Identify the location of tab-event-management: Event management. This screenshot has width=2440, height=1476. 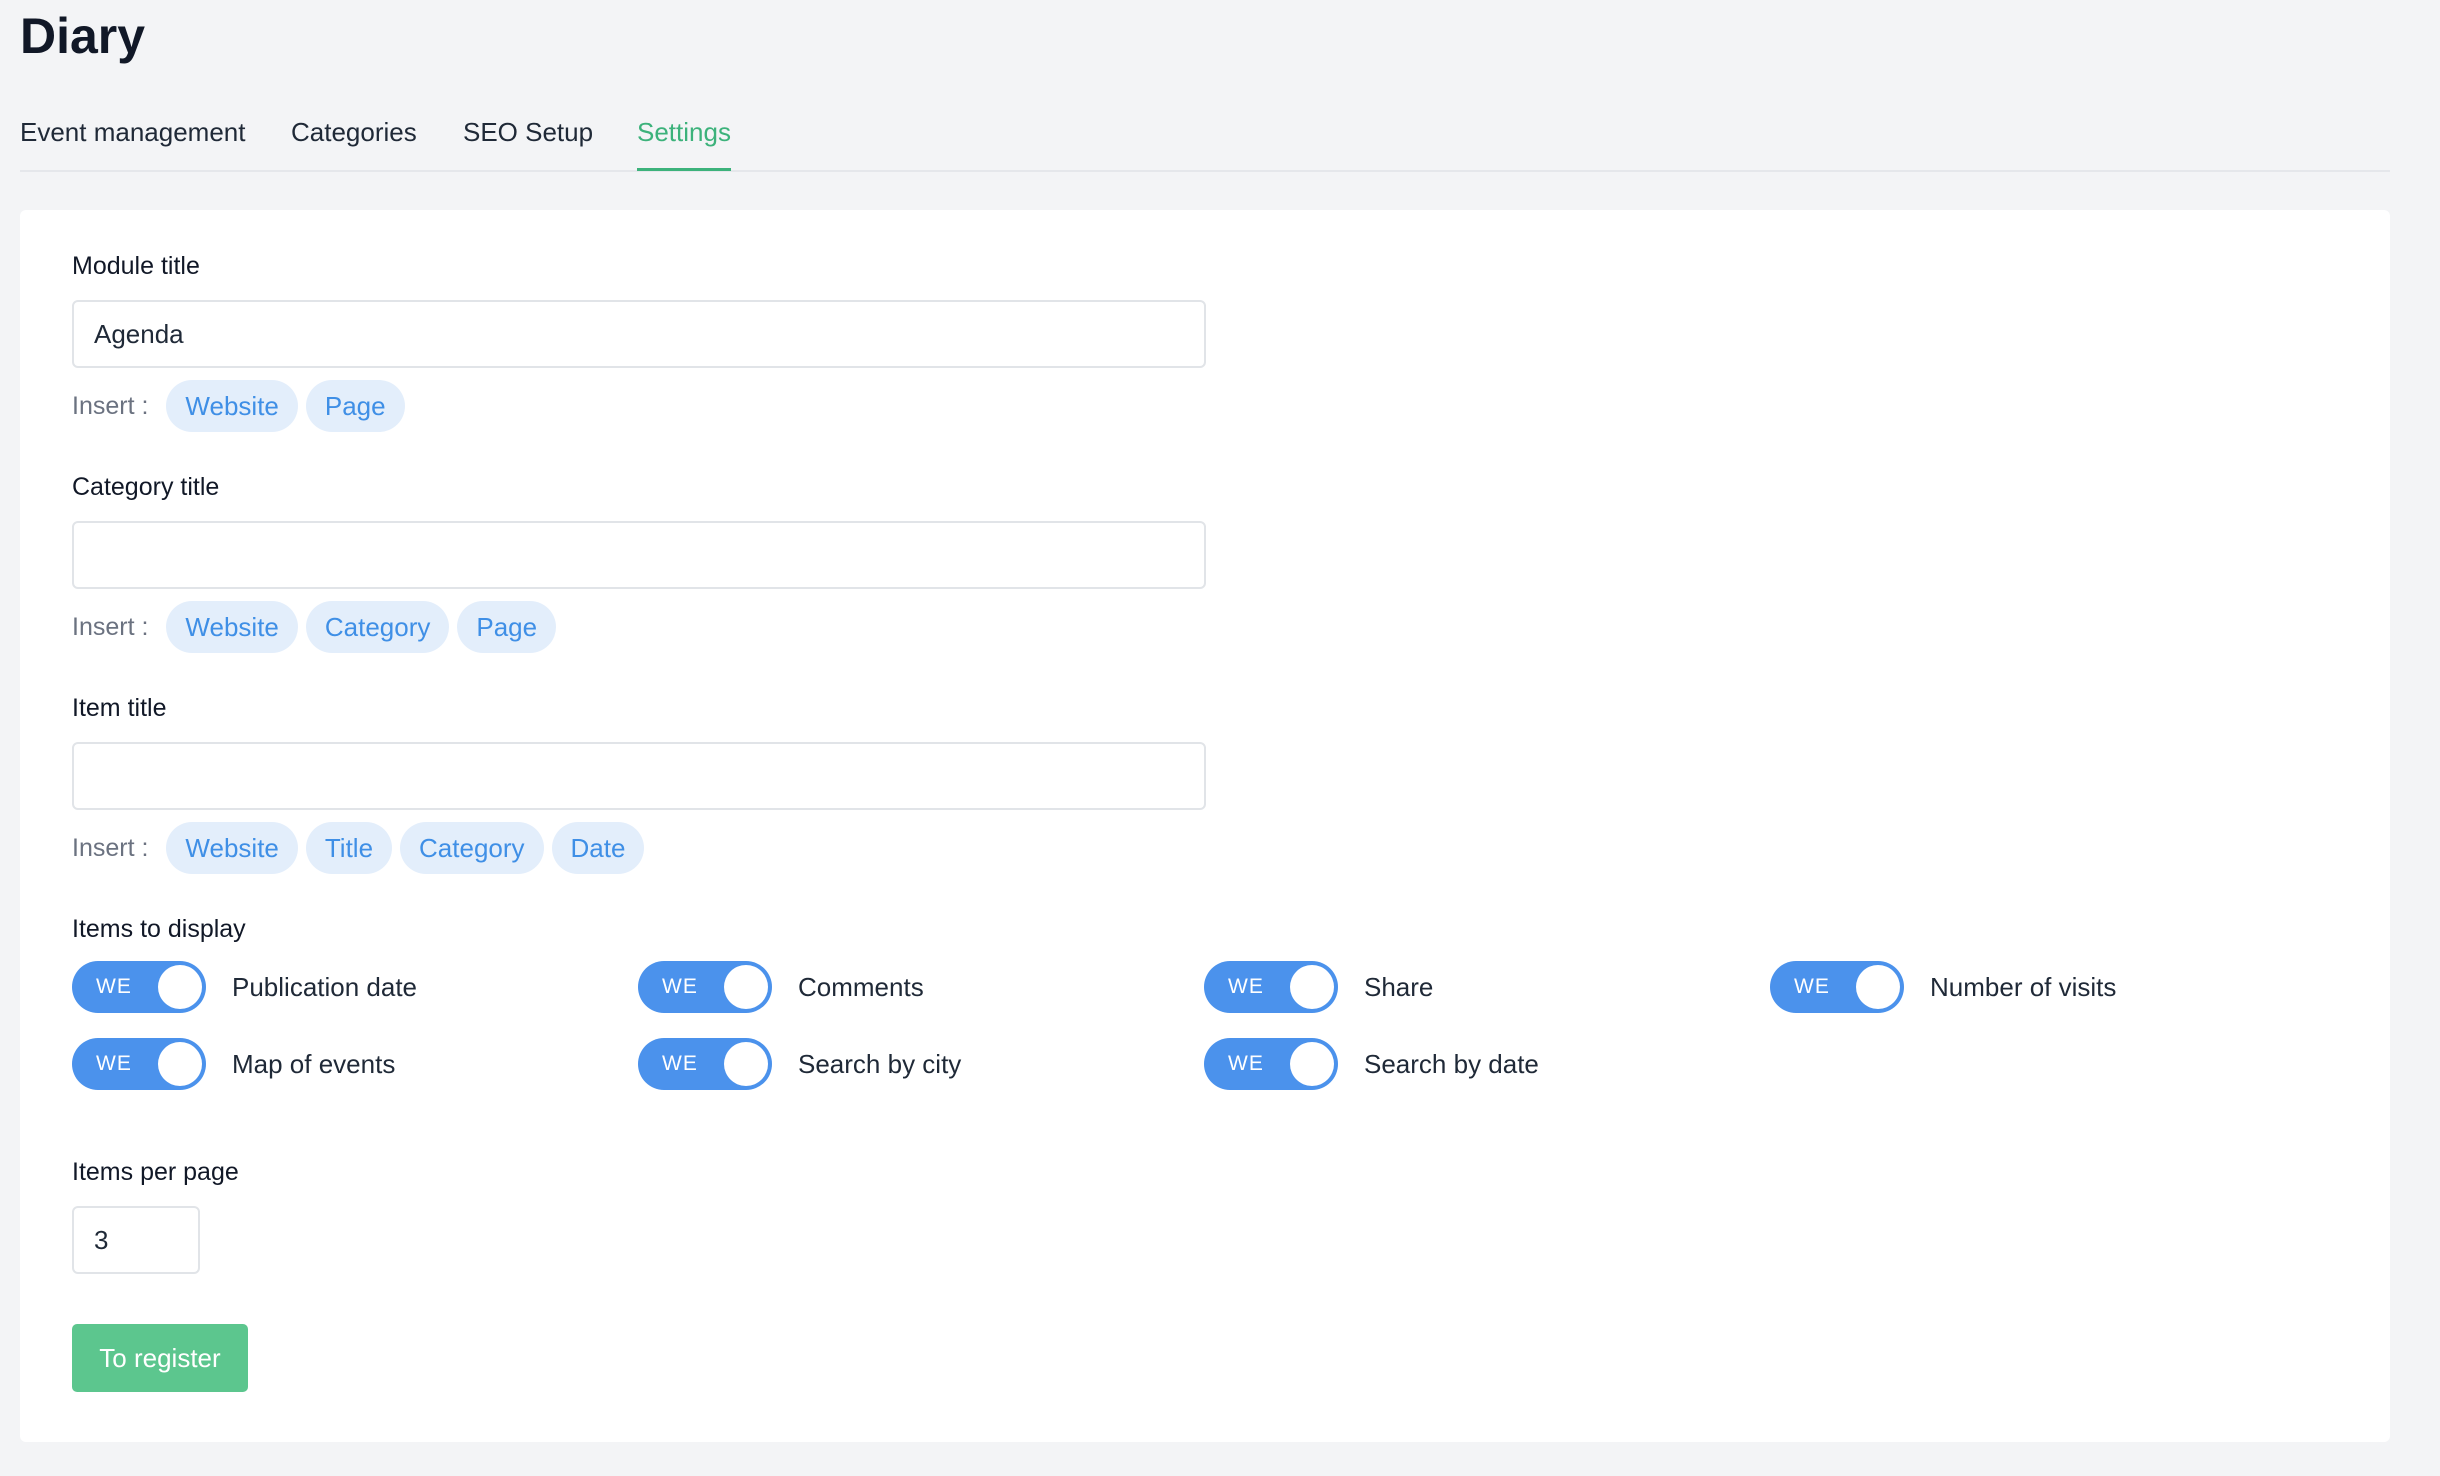
(132, 140).